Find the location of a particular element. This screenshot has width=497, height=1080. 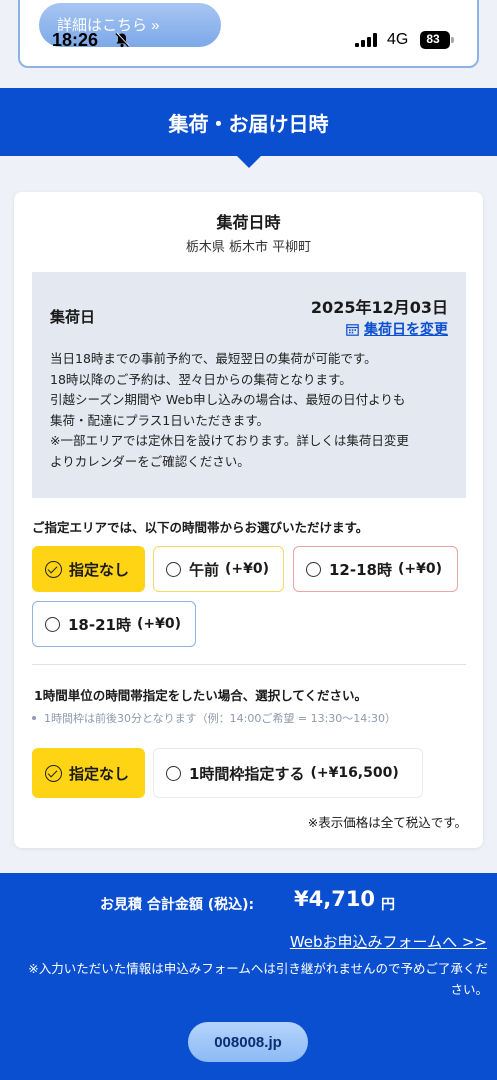

time-slot-18-21: 18-21時 (+¥0) is located at coordinates (114, 624).